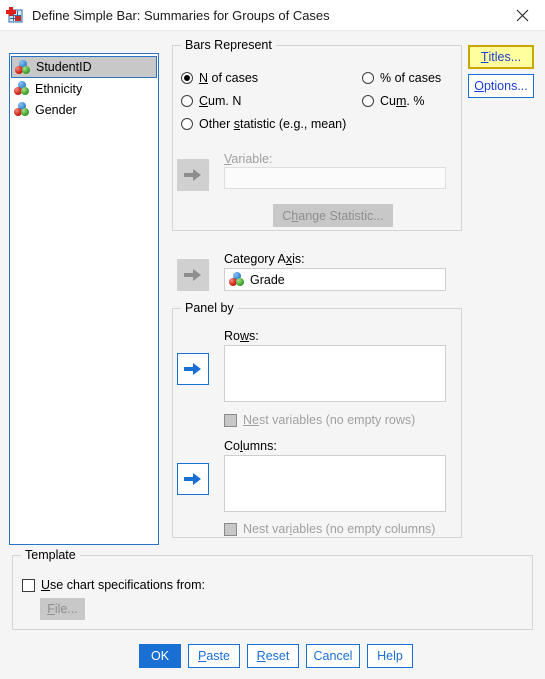 The width and height of the screenshot is (545, 679). What do you see at coordinates (415, 101) in the screenshot?
I see `radio-label: . %` at bounding box center [415, 101].